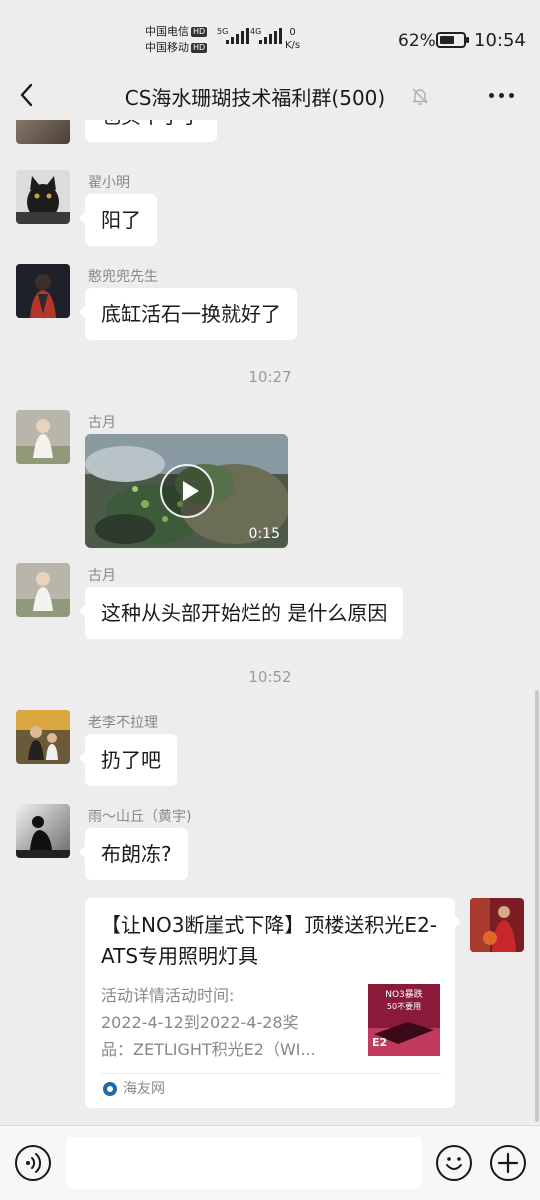 This screenshot has height=1200, width=540. Describe the element at coordinates (497, 925) in the screenshot. I see `self-avatar` at that location.